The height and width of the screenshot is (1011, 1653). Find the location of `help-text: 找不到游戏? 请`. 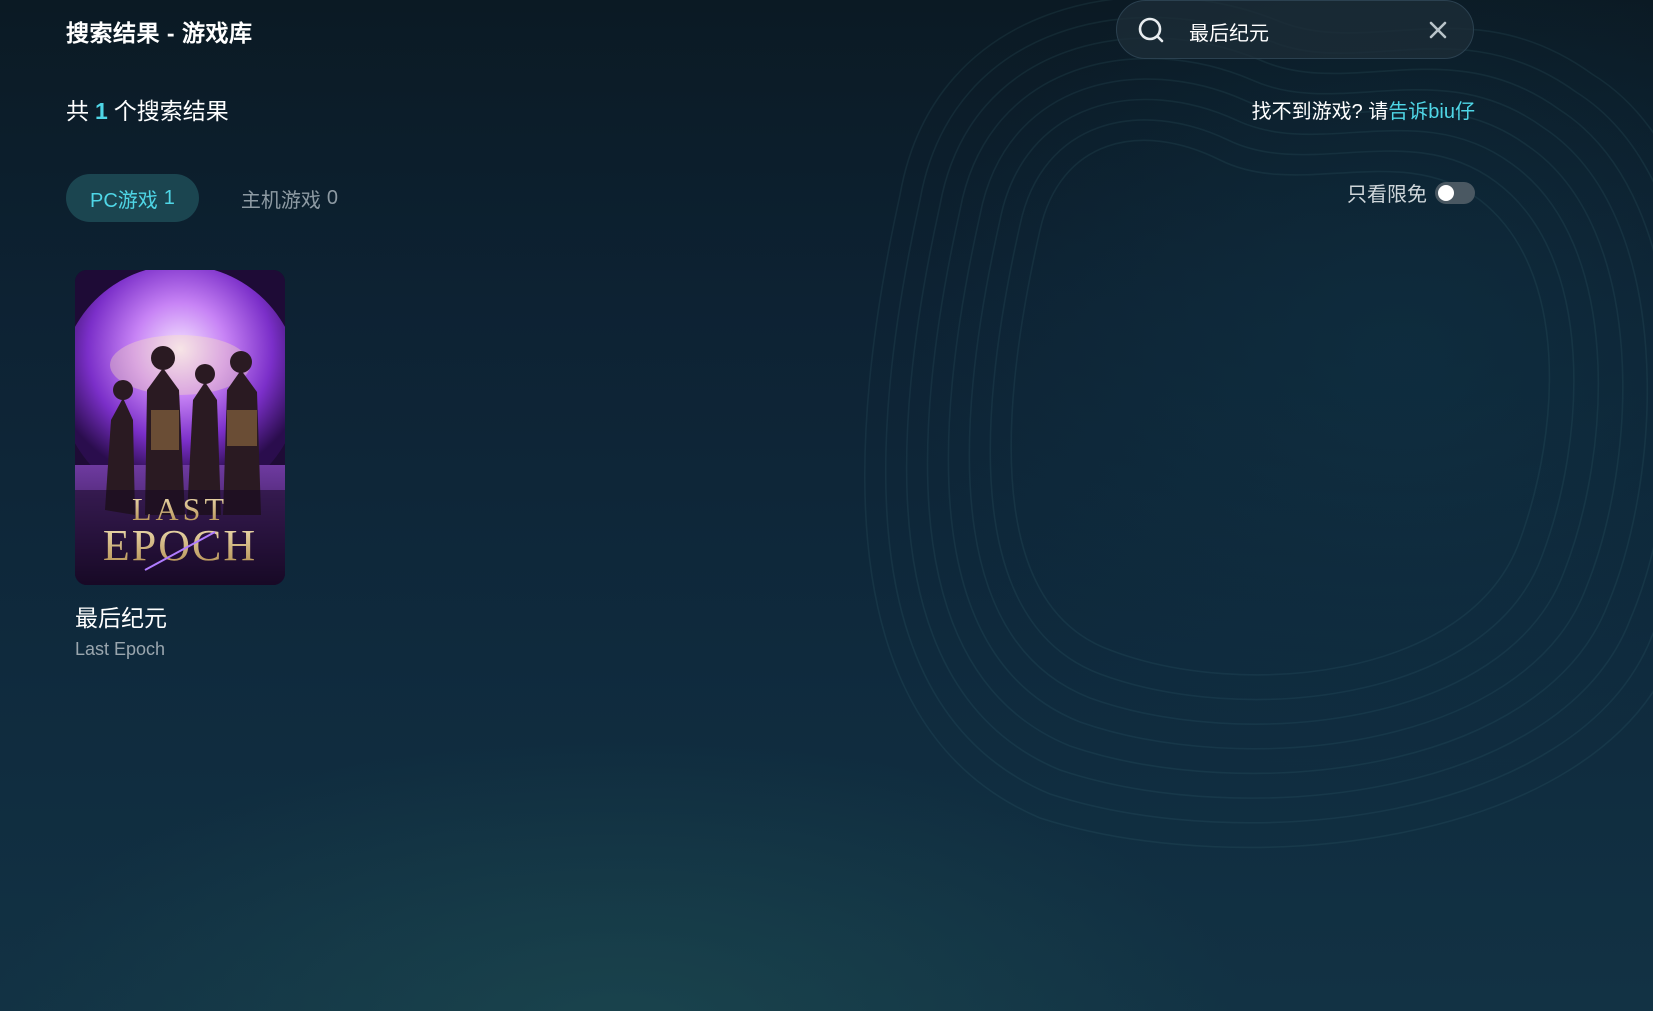

help-text: 找不到游戏? 请 is located at coordinates (1320, 112).